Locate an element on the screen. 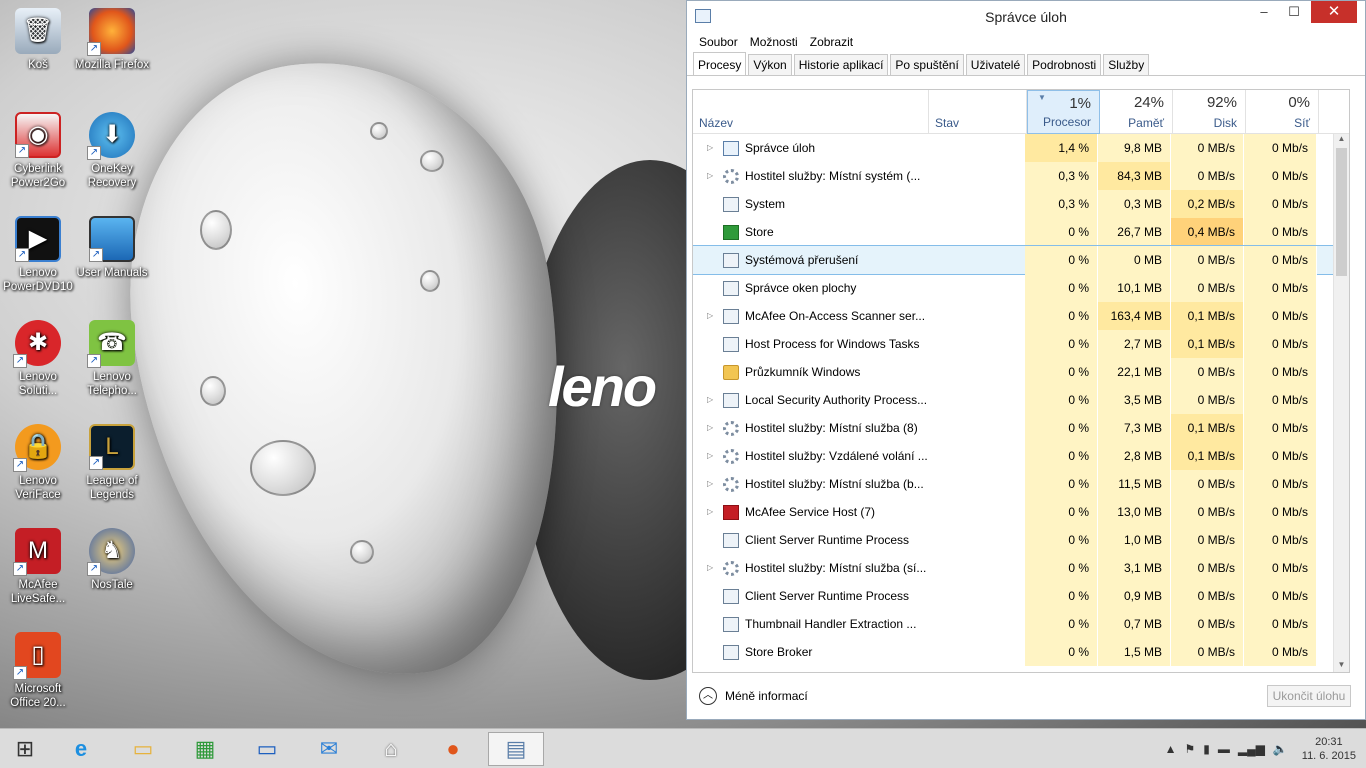 The image size is (1366, 768). scroll-down-icon: ▼ is located at coordinates (1341, 666).